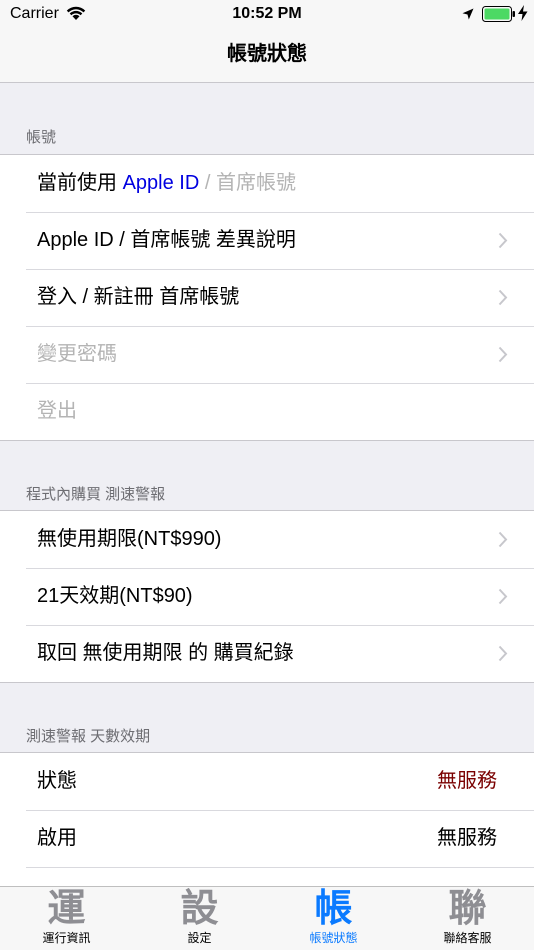  I want to click on lifetime-purchase-label: 無使用期限(NT$990), so click(129, 539).